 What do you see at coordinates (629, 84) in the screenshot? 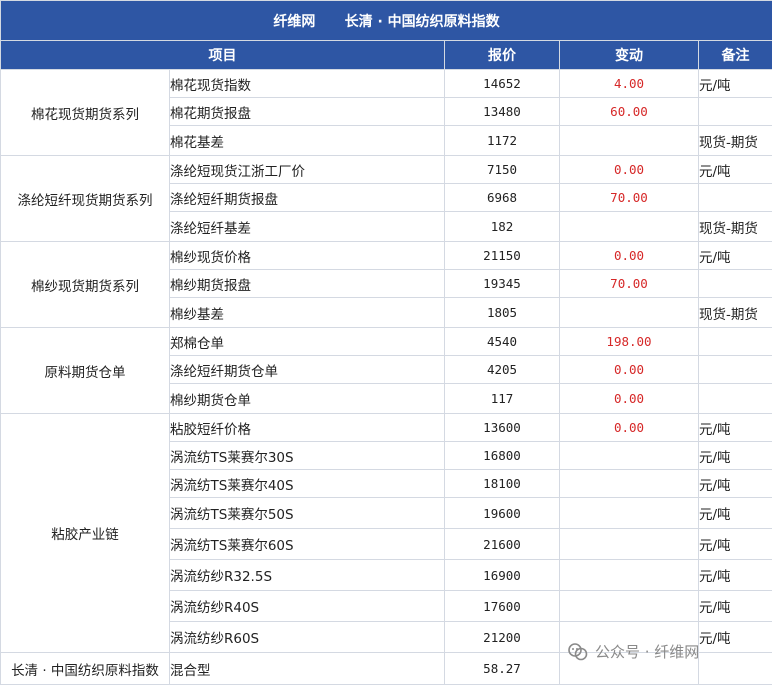
I see `change-cell: 4.00` at bounding box center [629, 84].